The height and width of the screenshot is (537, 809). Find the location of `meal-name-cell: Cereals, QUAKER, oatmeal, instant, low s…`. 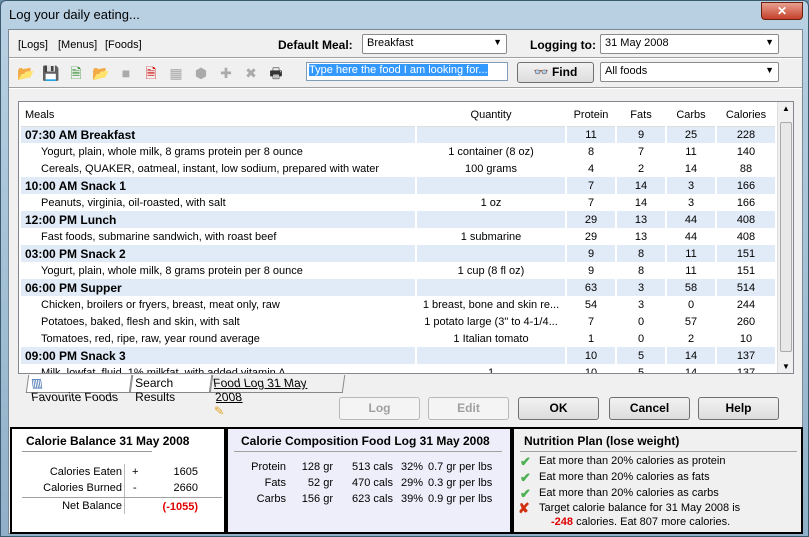

meal-name-cell: Cereals, QUAKER, oatmeal, instant, low s… is located at coordinates (219, 168).